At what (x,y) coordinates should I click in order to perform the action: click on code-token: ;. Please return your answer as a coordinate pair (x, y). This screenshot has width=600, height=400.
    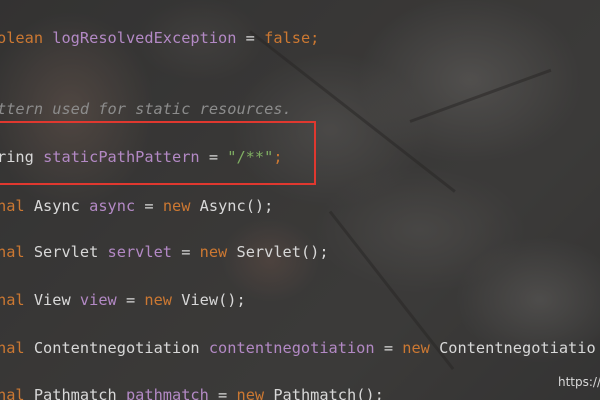
    Looking at the image, I should click on (315, 38).